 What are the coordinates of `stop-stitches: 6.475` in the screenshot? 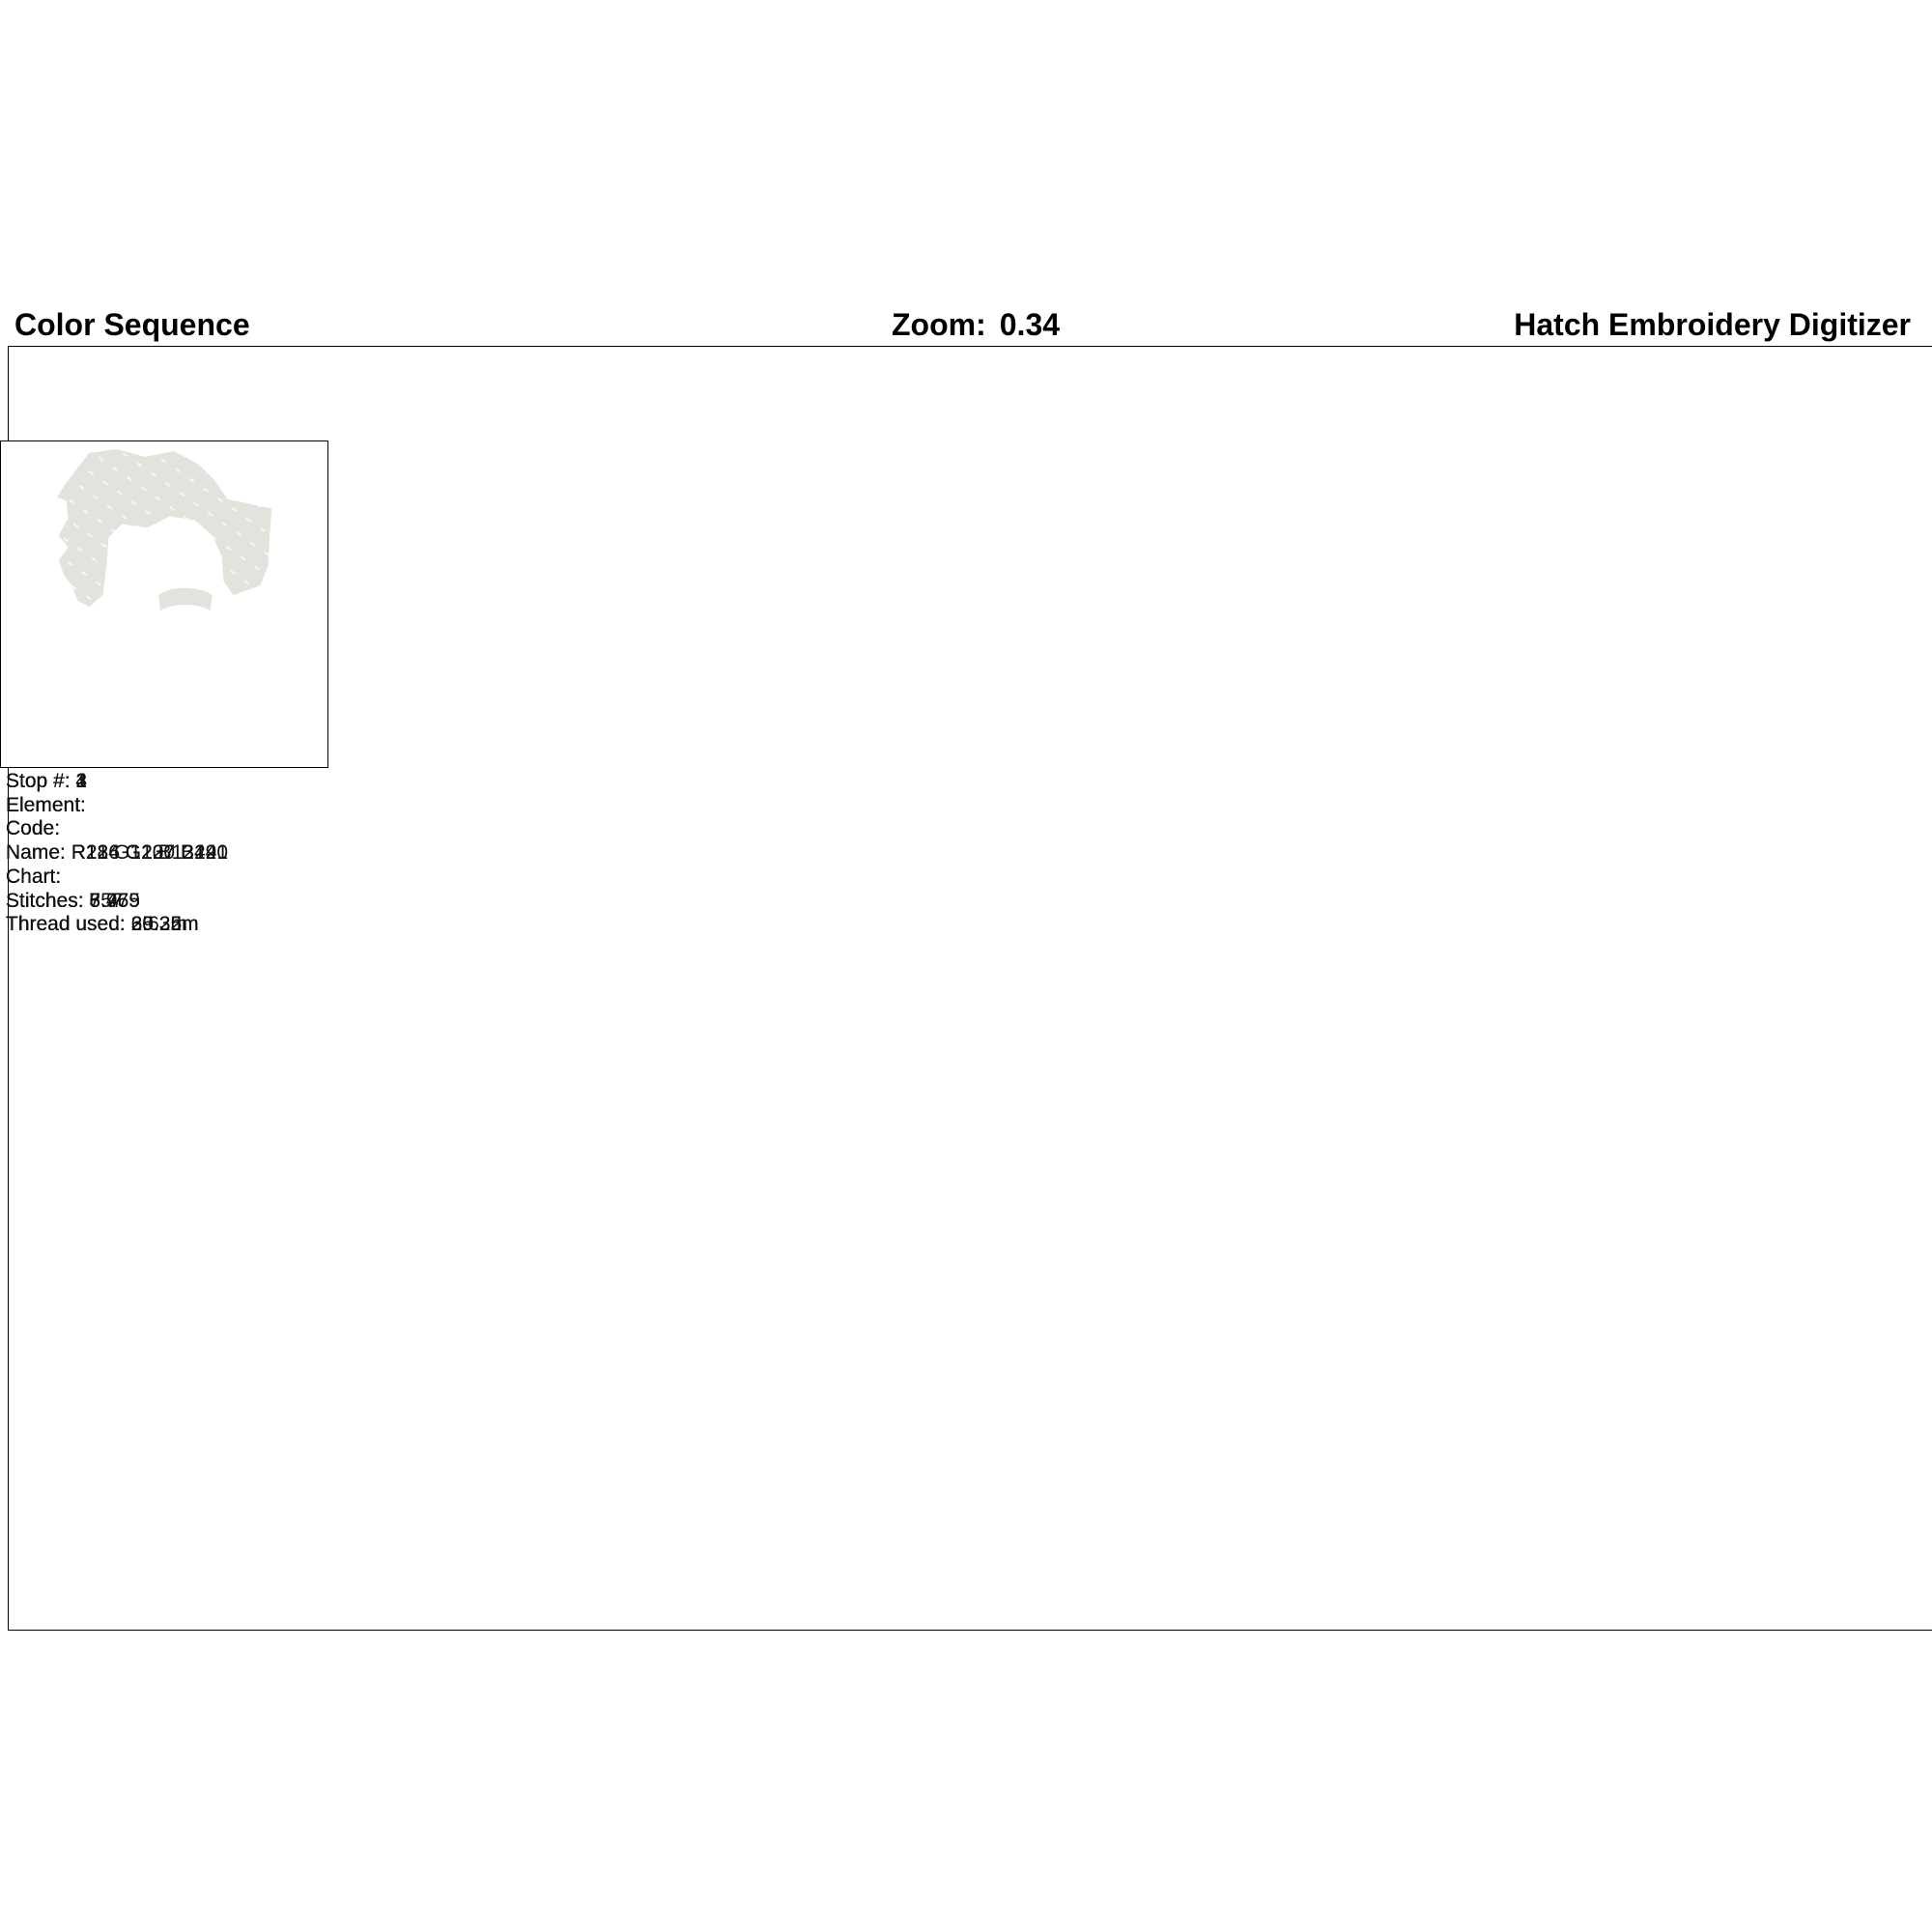 It's located at (114, 900).